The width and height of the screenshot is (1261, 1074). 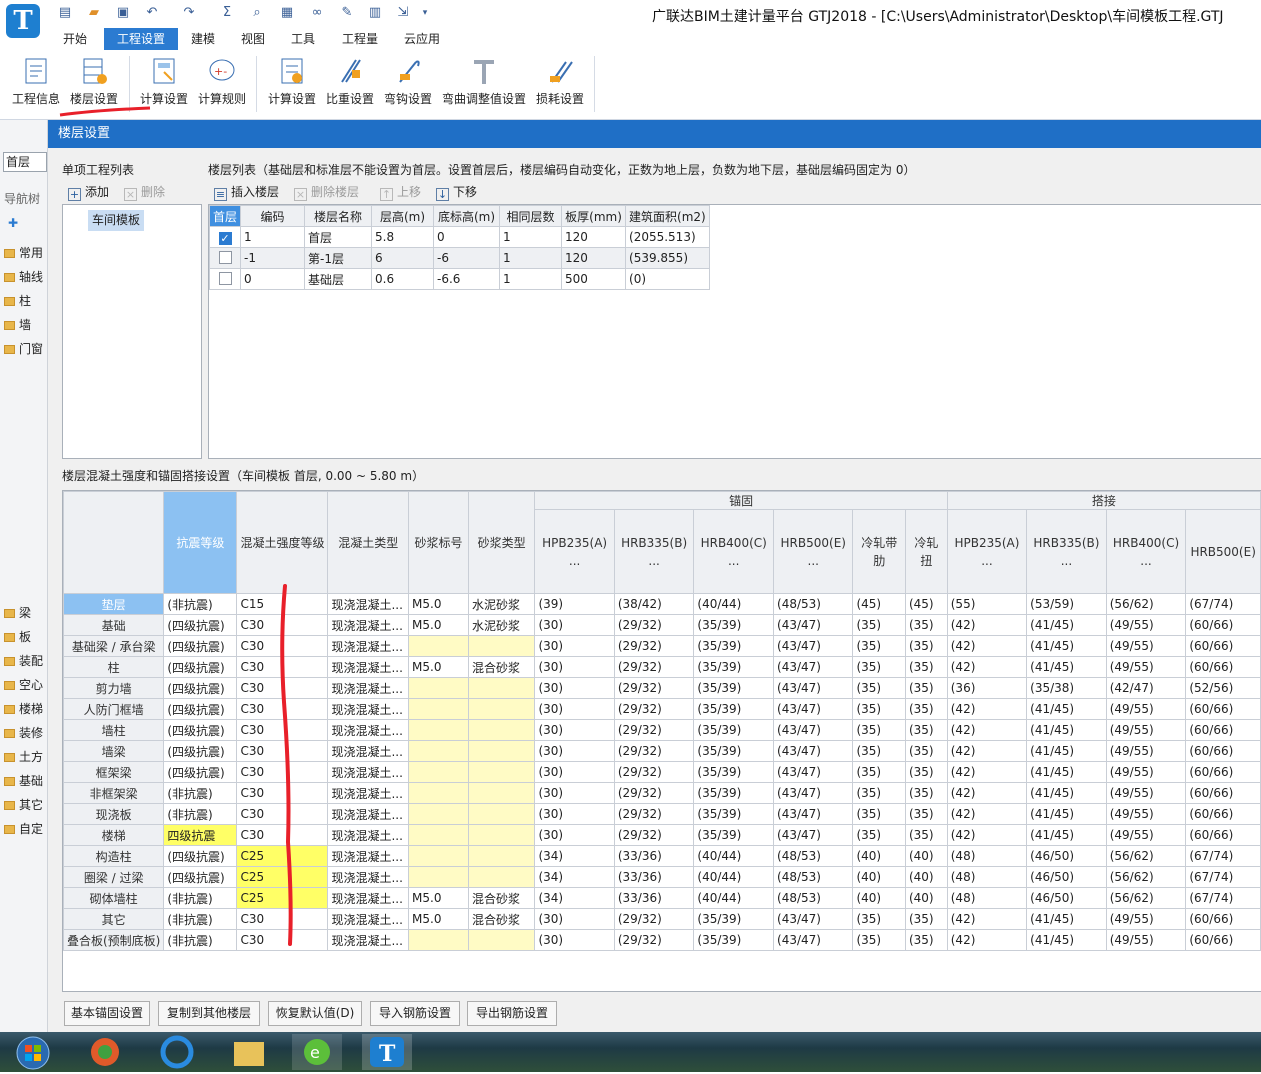 What do you see at coordinates (114, 604) in the screenshot?
I see `row-header: 垫层` at bounding box center [114, 604].